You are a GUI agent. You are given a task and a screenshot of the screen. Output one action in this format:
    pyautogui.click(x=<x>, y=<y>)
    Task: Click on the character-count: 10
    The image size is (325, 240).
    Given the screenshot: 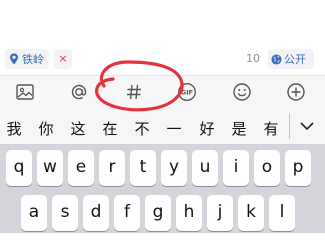 What is the action you would take?
    pyautogui.click(x=253, y=58)
    